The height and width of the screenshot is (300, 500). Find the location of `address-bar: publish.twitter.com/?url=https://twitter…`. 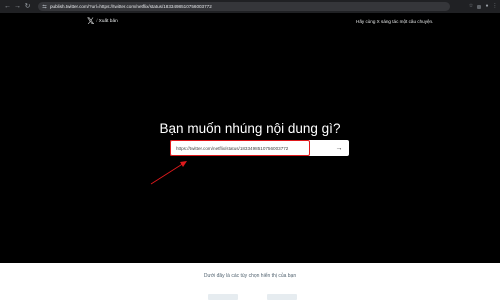

address-bar: publish.twitter.com/?url=https://twitter… is located at coordinates (244, 6).